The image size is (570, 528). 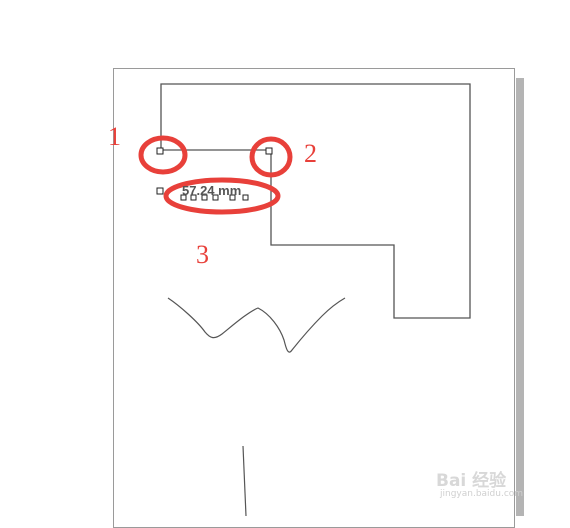 I want to click on watermark-brand: Bai 经验, so click(x=471, y=481).